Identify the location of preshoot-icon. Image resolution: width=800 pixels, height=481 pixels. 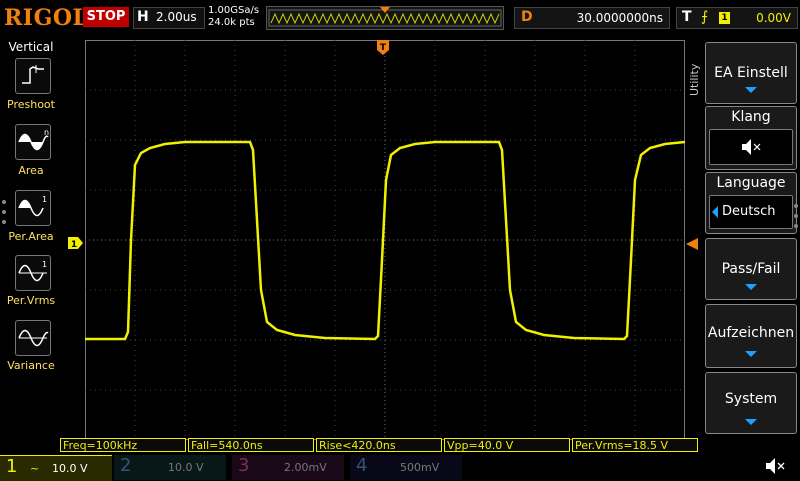
(33, 74).